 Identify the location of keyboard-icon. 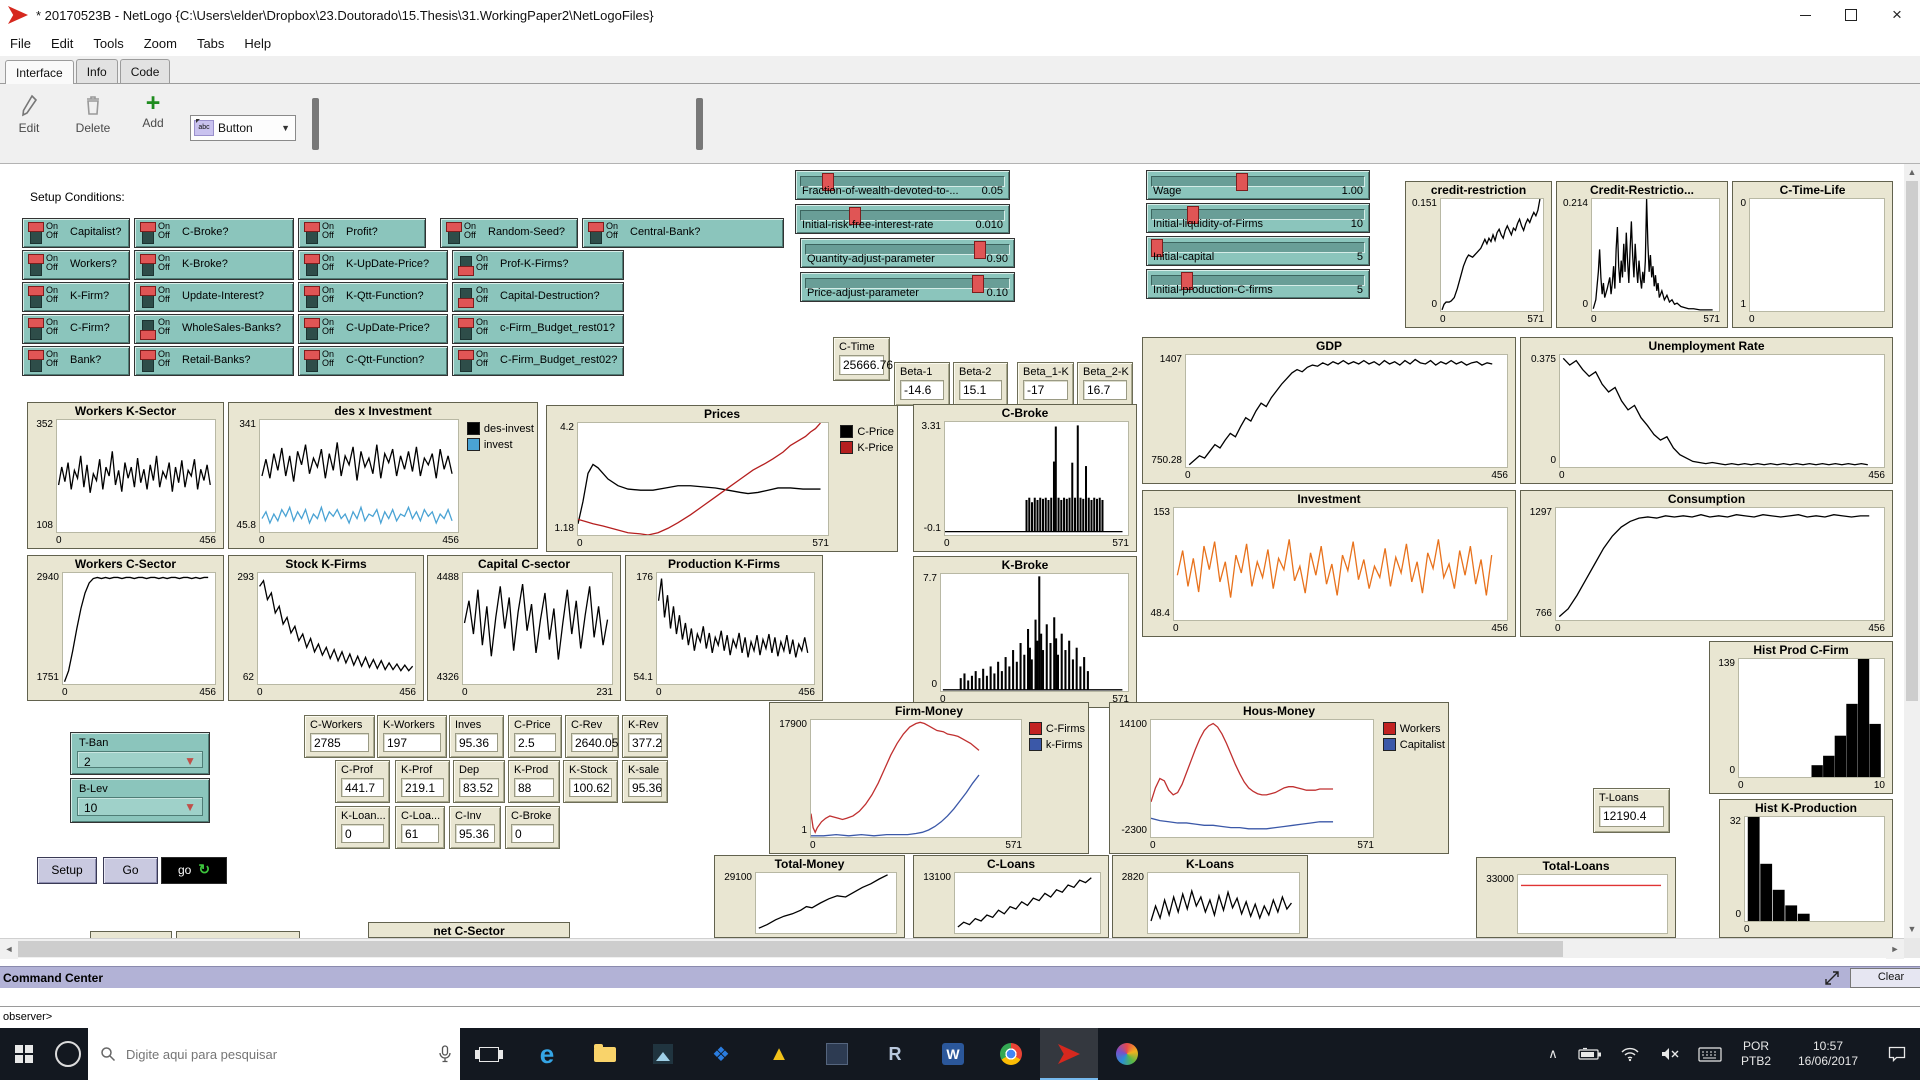
(1710, 1054).